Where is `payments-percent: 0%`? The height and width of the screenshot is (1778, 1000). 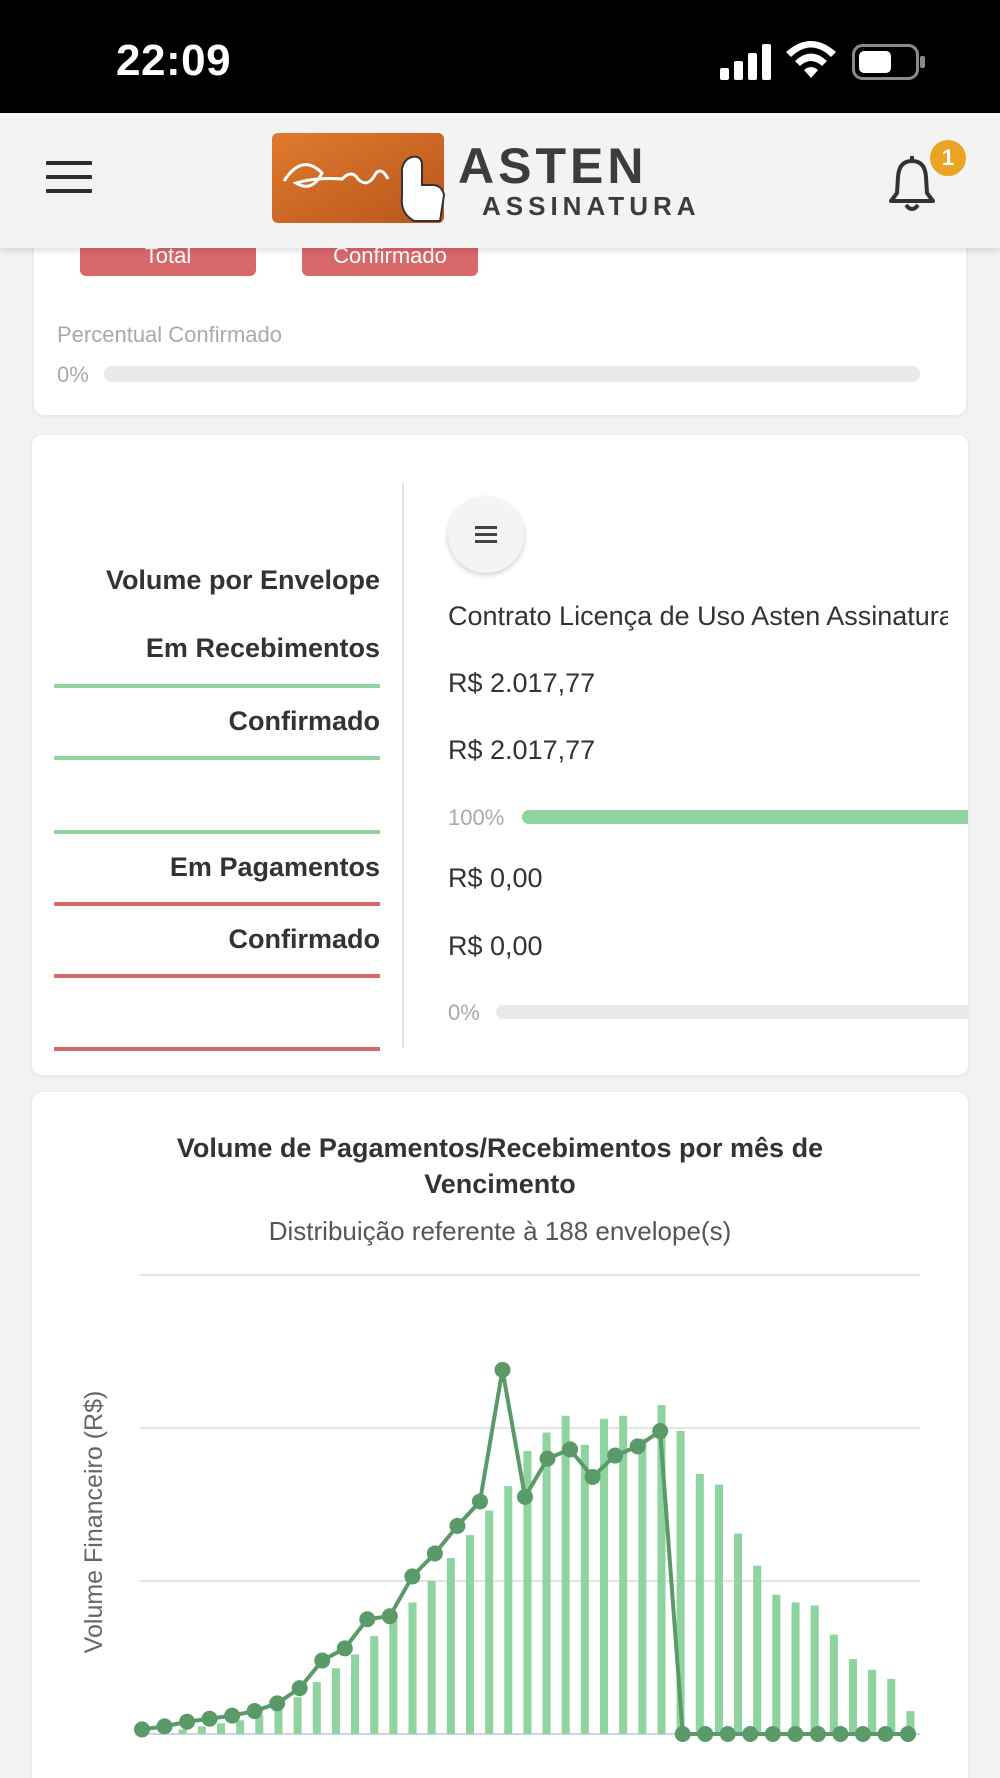
payments-percent: 0% is located at coordinates (464, 1012).